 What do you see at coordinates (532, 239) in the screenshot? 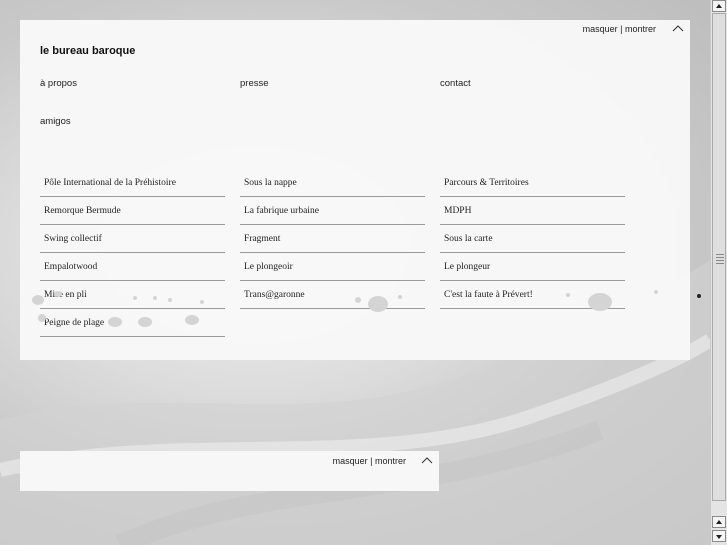
I see `project-link: Sous la carte` at bounding box center [532, 239].